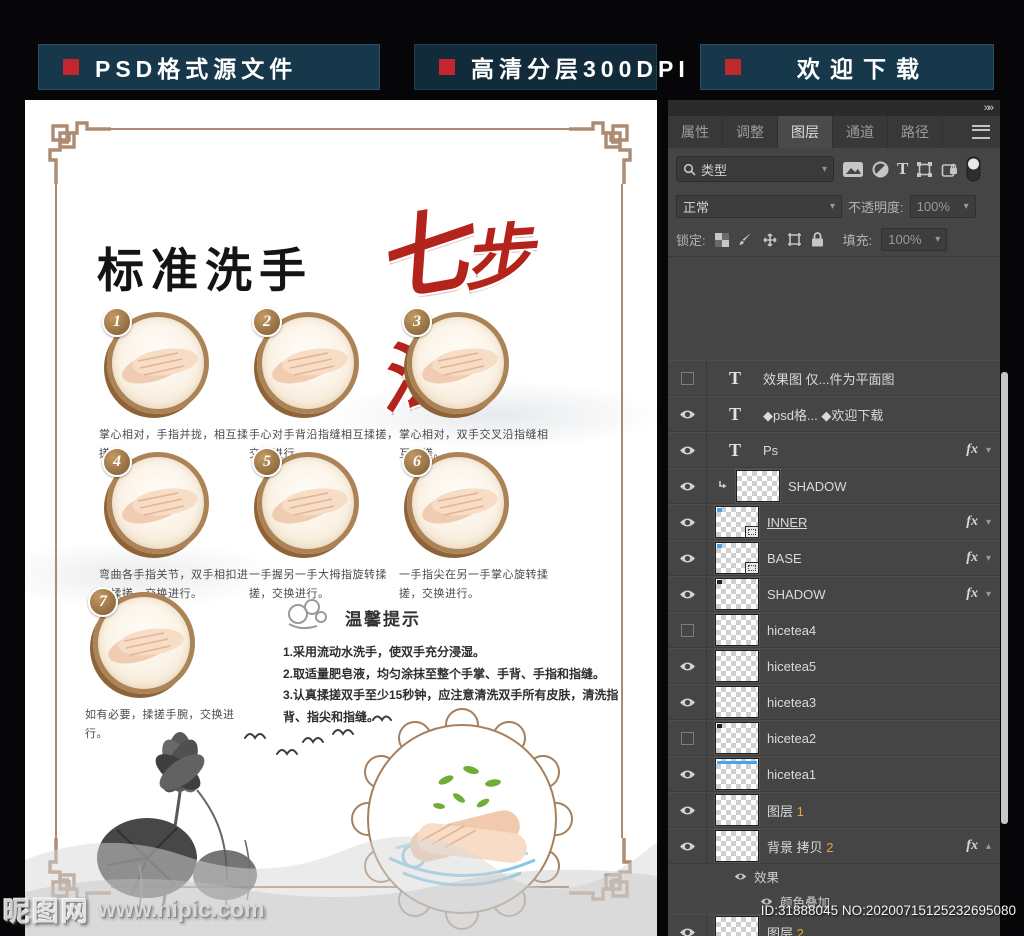 The height and width of the screenshot is (936, 1024). I want to click on filtering-toggle, so click(973, 169).